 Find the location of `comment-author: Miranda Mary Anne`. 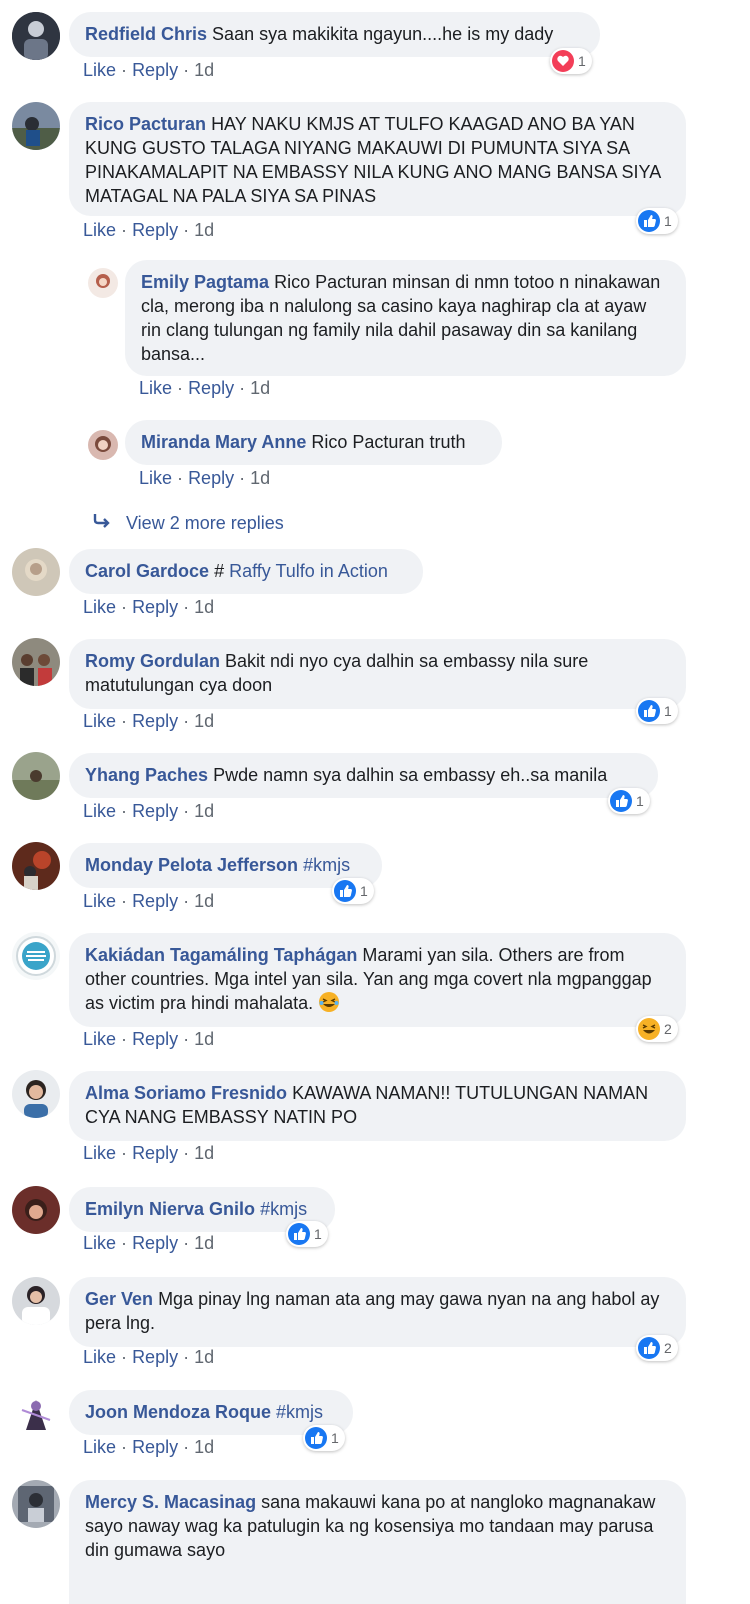

comment-author: Miranda Mary Anne is located at coordinates (223, 442).